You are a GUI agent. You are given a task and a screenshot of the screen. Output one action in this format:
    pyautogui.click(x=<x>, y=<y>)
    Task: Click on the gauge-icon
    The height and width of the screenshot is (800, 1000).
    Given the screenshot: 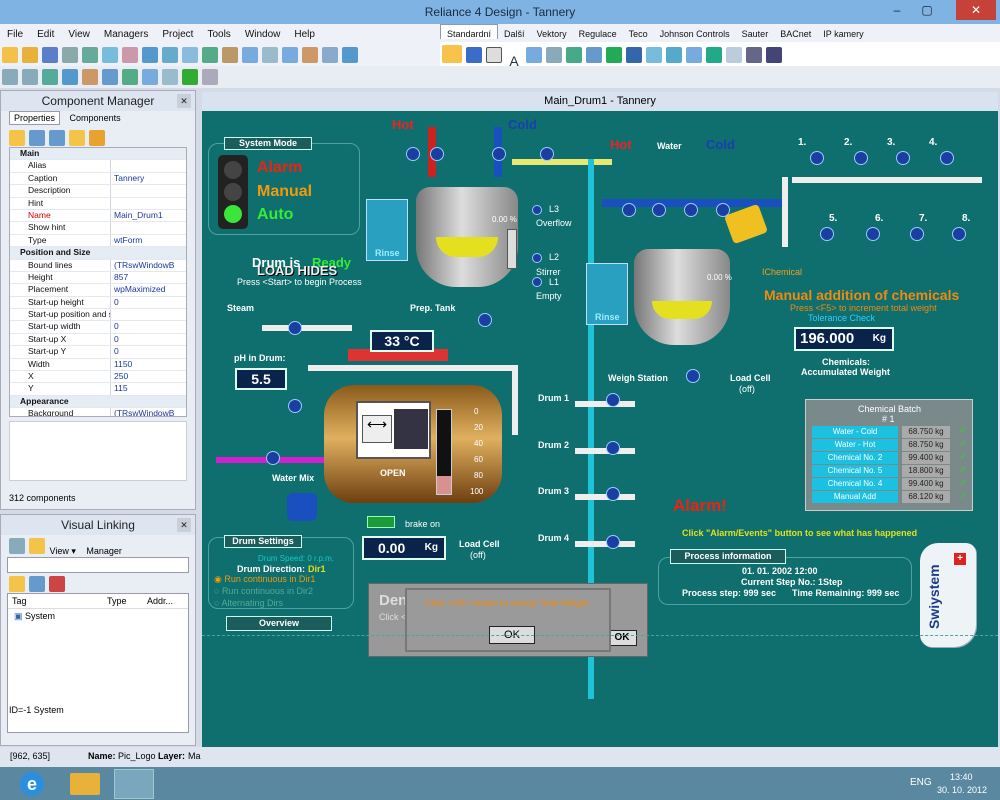 What is the action you would take?
    pyautogui.click(x=614, y=55)
    